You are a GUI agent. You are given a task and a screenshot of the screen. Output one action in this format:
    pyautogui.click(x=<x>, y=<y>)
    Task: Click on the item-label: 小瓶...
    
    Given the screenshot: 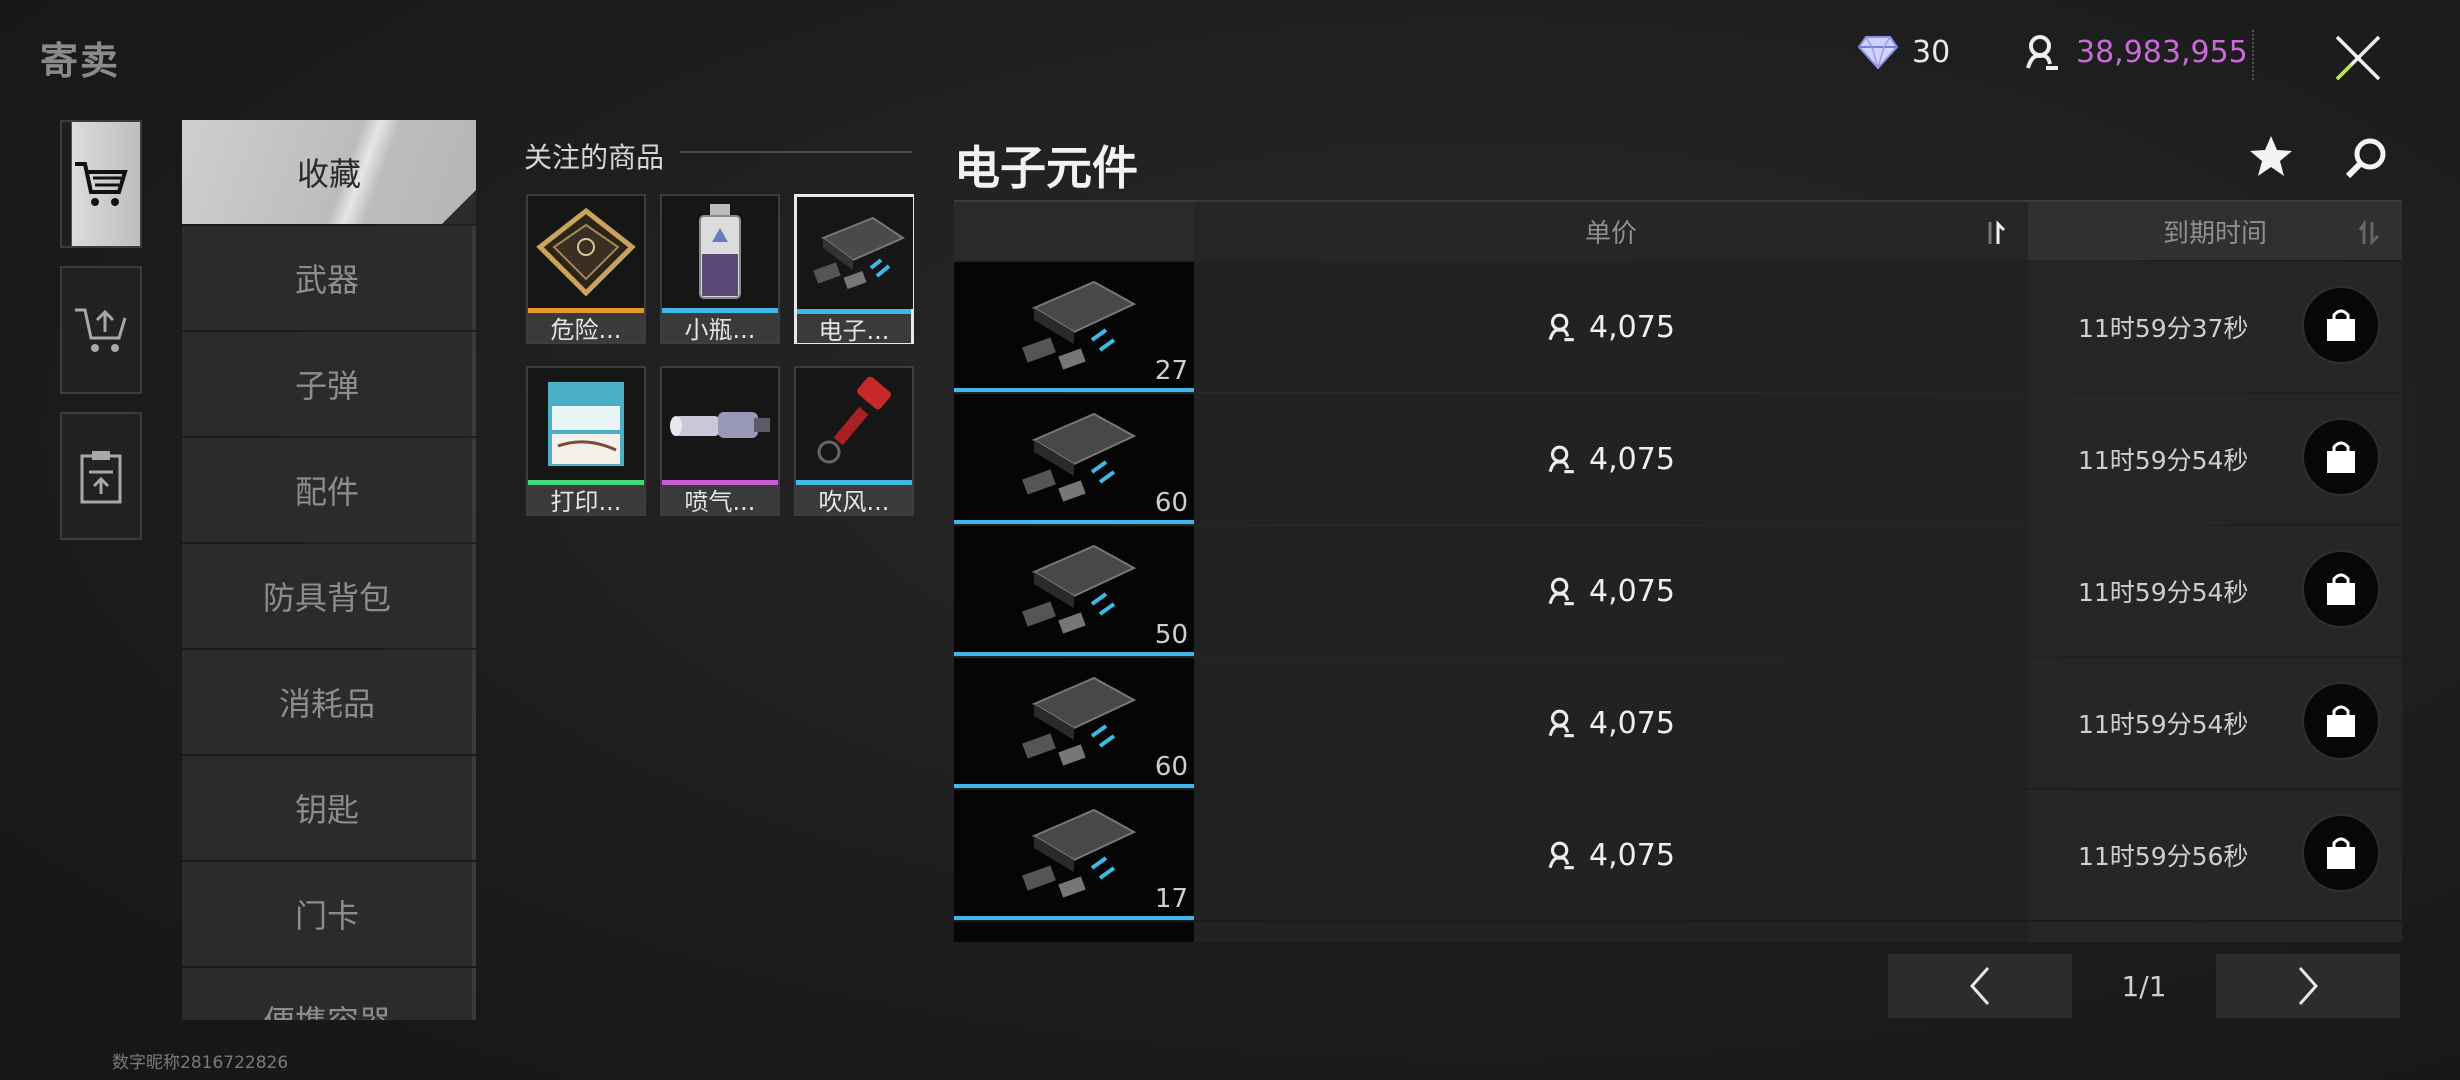 What is the action you would take?
    pyautogui.click(x=720, y=327)
    